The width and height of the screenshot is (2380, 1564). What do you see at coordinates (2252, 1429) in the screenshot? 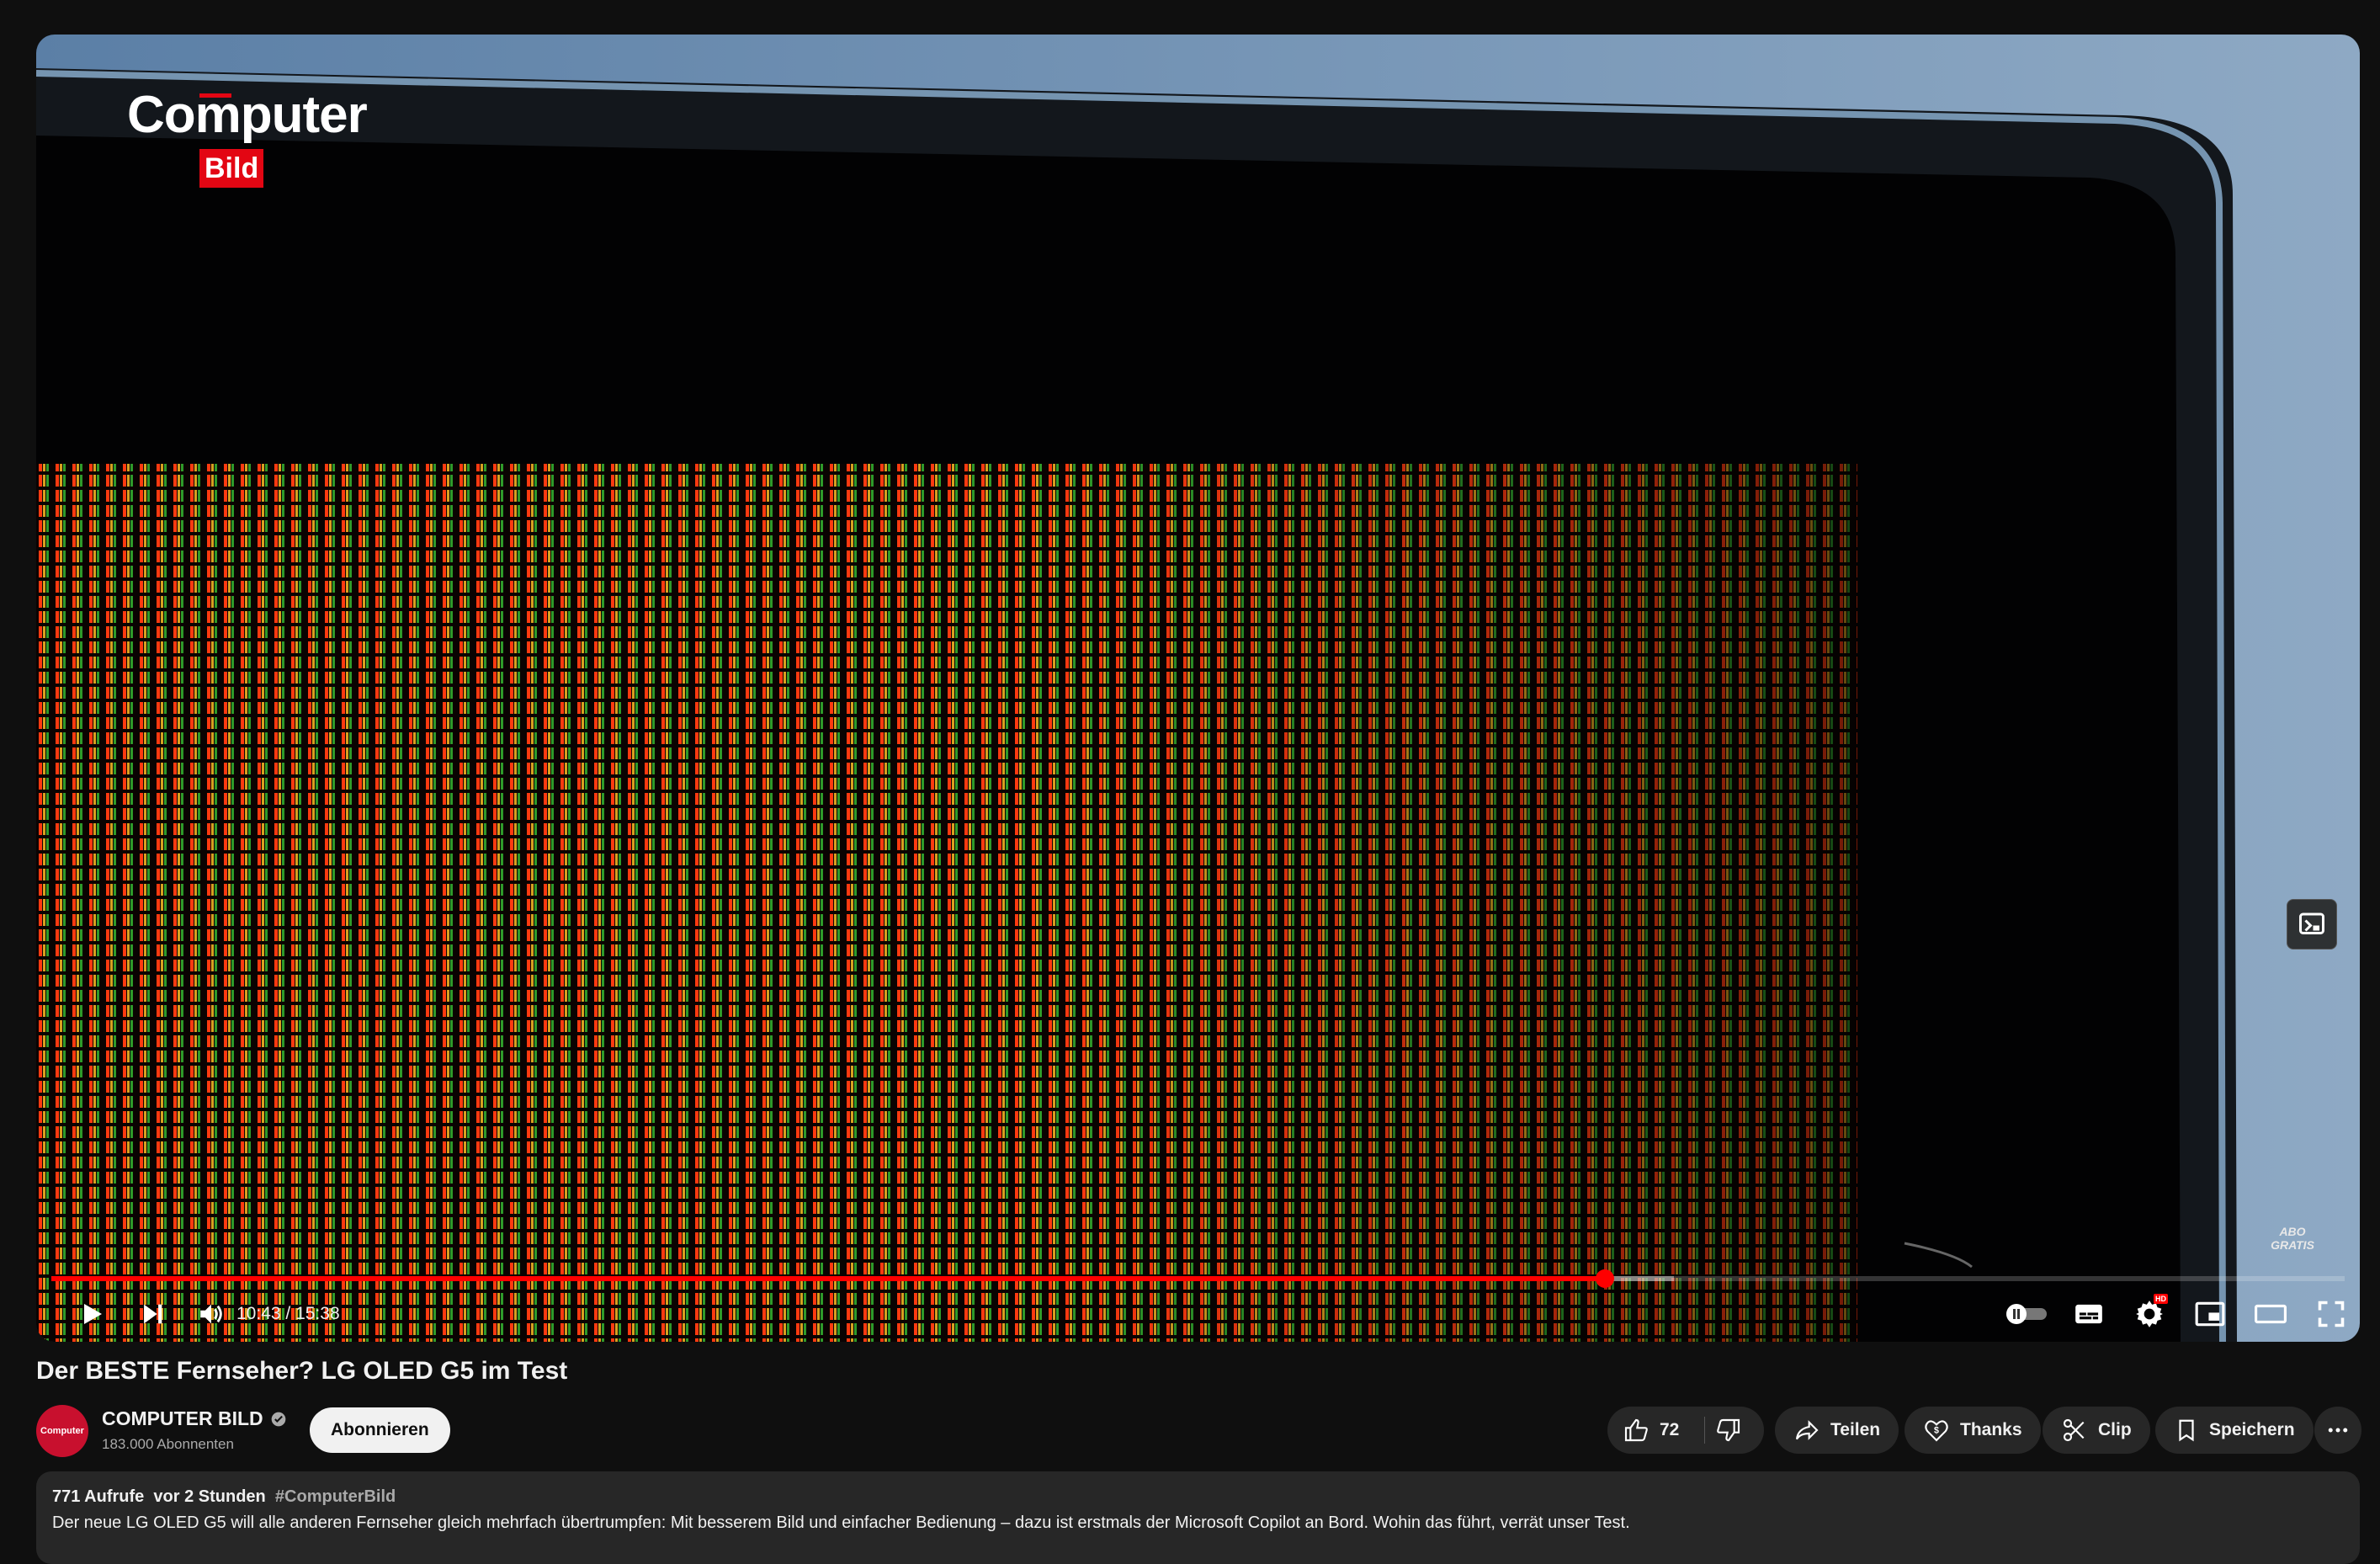
I see `save-label: Speichern` at bounding box center [2252, 1429].